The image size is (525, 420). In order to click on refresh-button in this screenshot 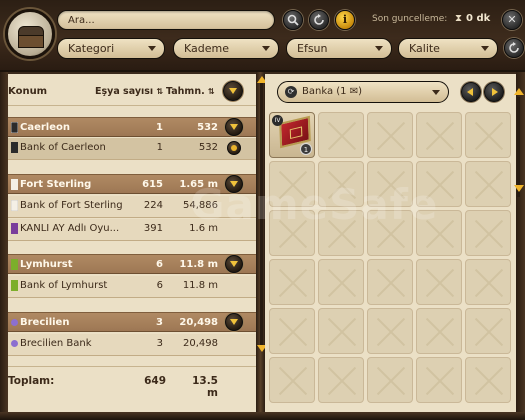, I will do `click(319, 20)`.